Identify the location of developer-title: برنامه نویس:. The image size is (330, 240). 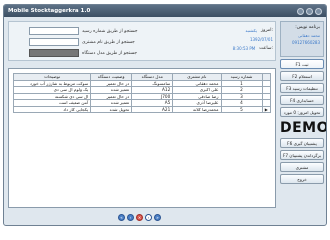
(307, 27).